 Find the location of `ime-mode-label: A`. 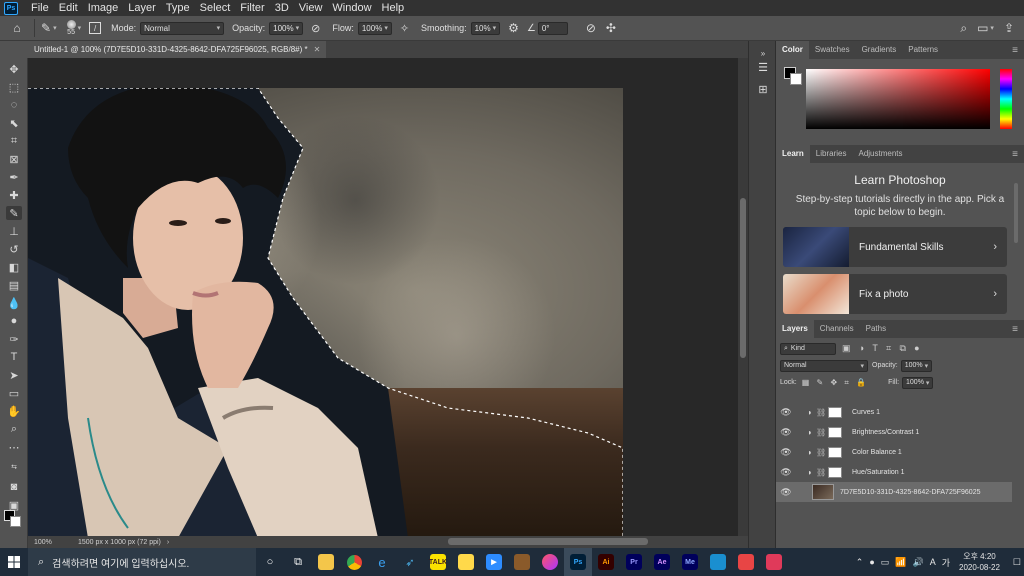

ime-mode-label: A is located at coordinates (933, 562).